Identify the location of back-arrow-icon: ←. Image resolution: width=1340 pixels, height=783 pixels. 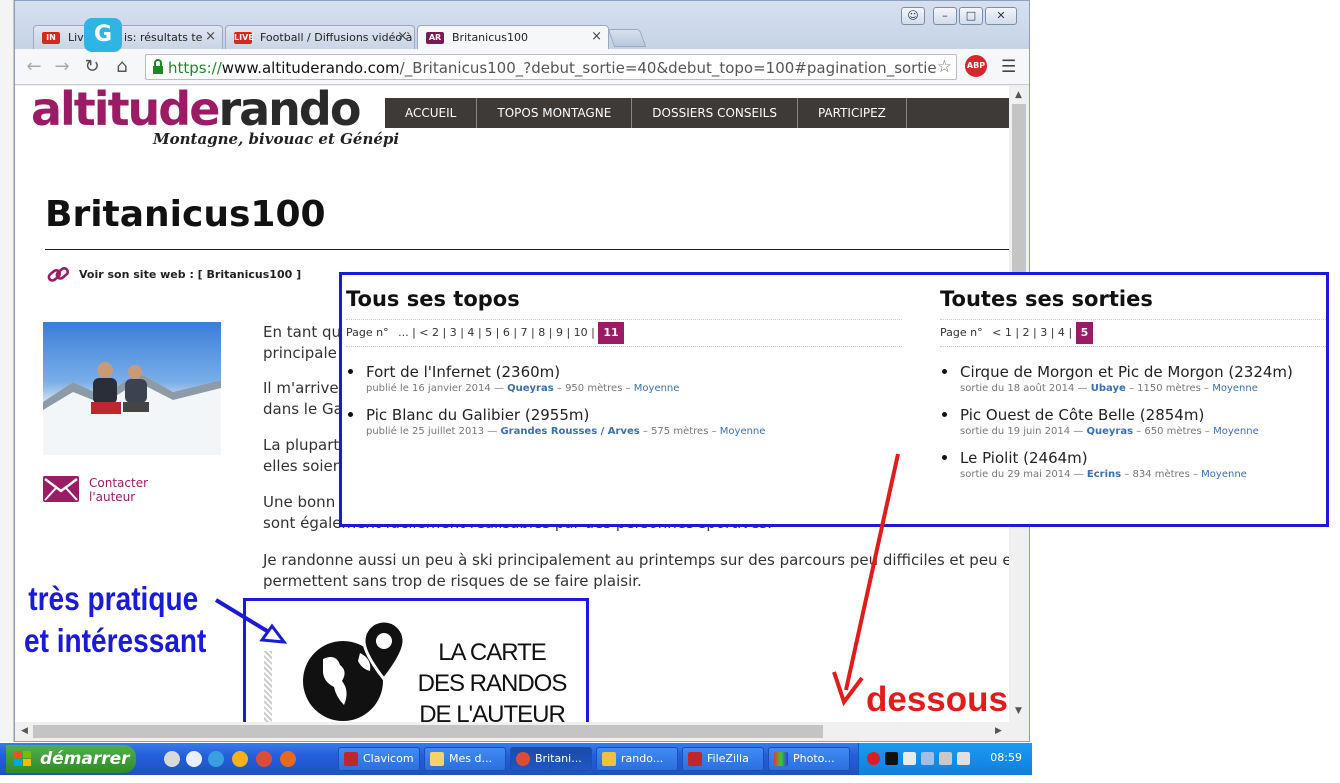
(34, 66).